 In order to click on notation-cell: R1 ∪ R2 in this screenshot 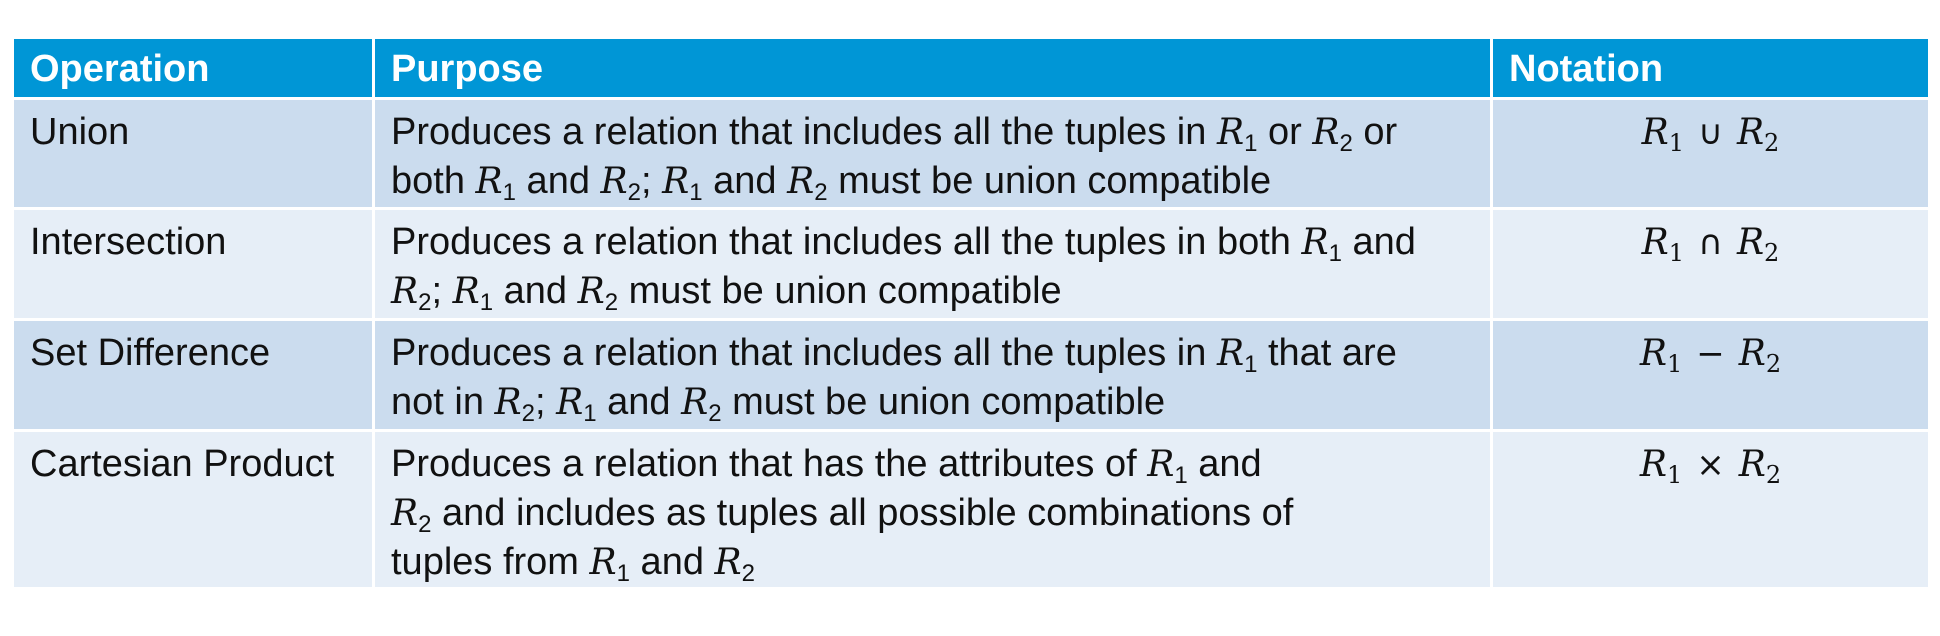, I will do `click(1710, 153)`.